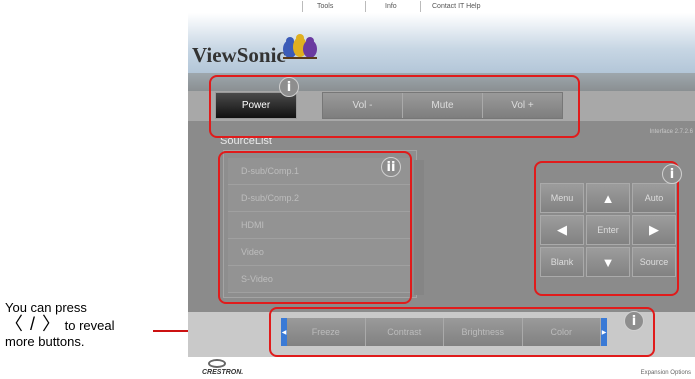  I want to click on top-links-bar: Tools Info Contact IT Help, so click(441, 6).